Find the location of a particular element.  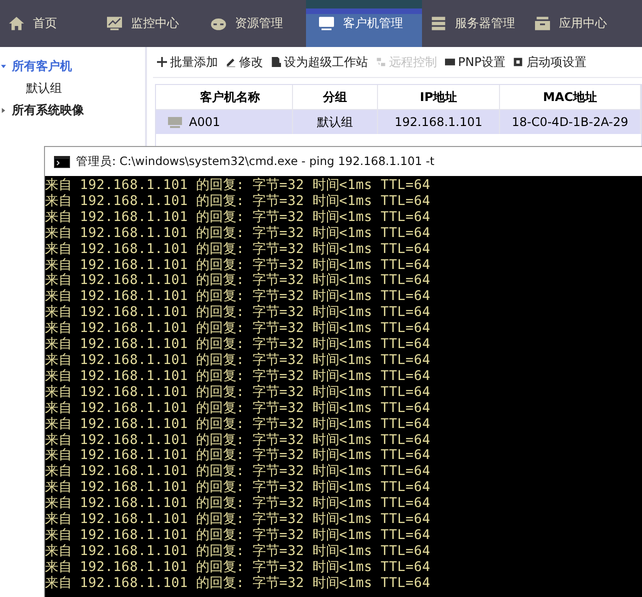

box-icon is located at coordinates (542, 23).